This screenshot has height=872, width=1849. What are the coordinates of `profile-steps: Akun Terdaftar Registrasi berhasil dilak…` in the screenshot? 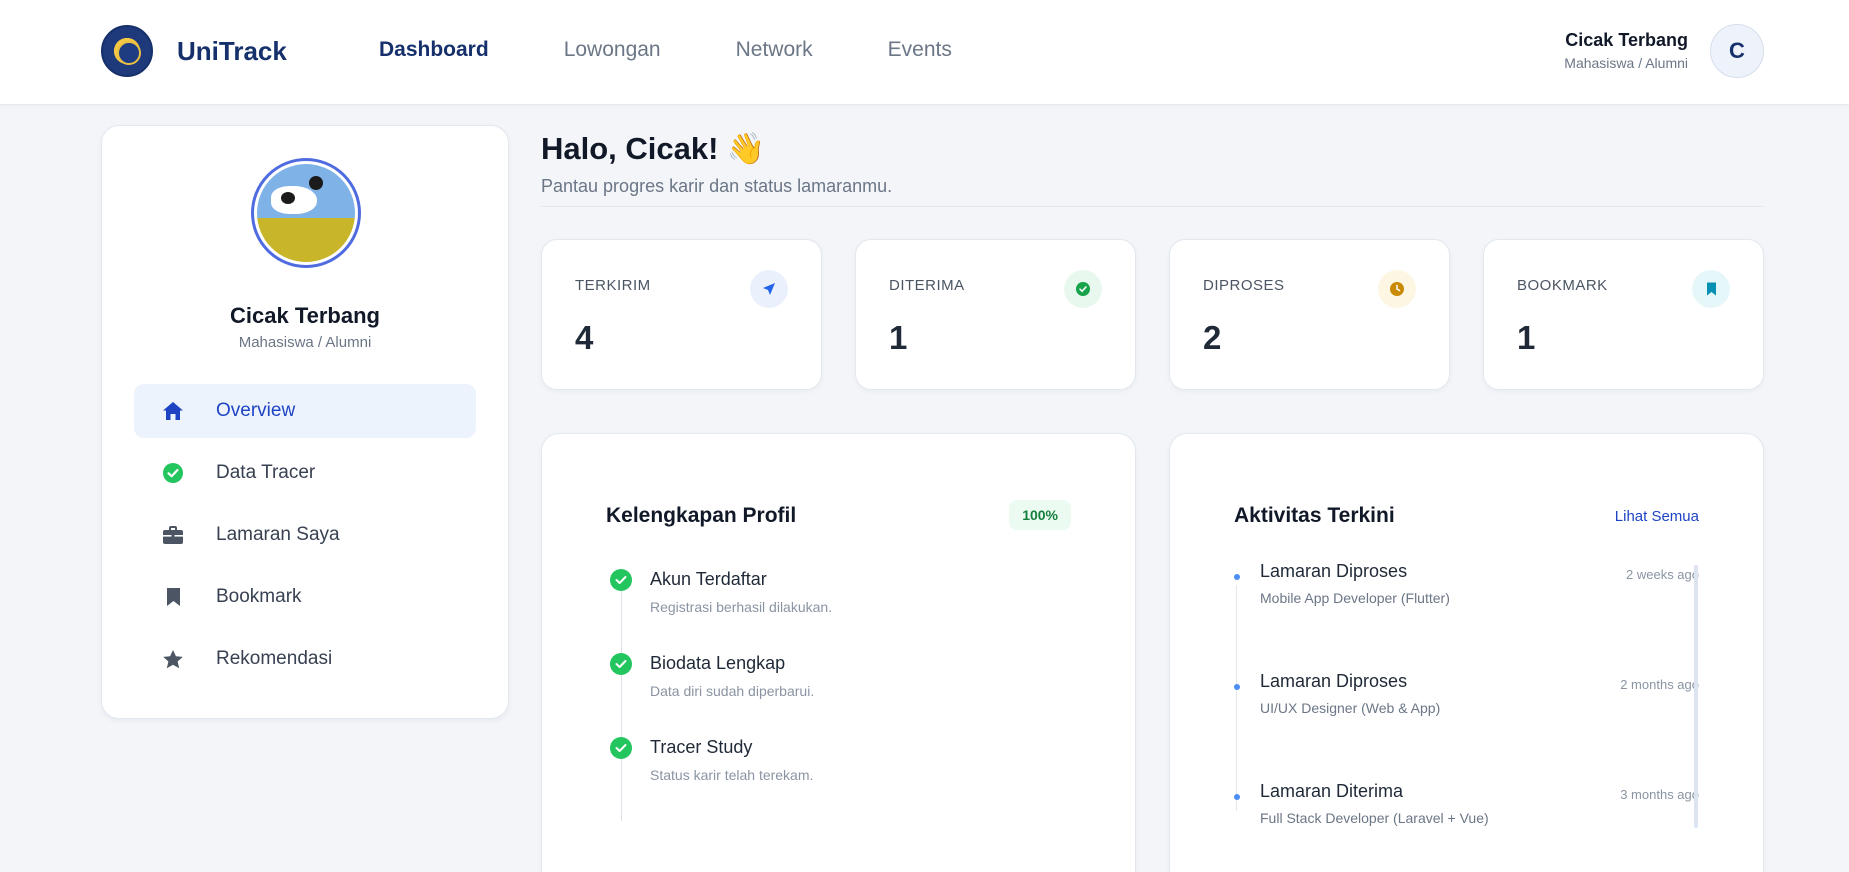 It's located at (836, 695).